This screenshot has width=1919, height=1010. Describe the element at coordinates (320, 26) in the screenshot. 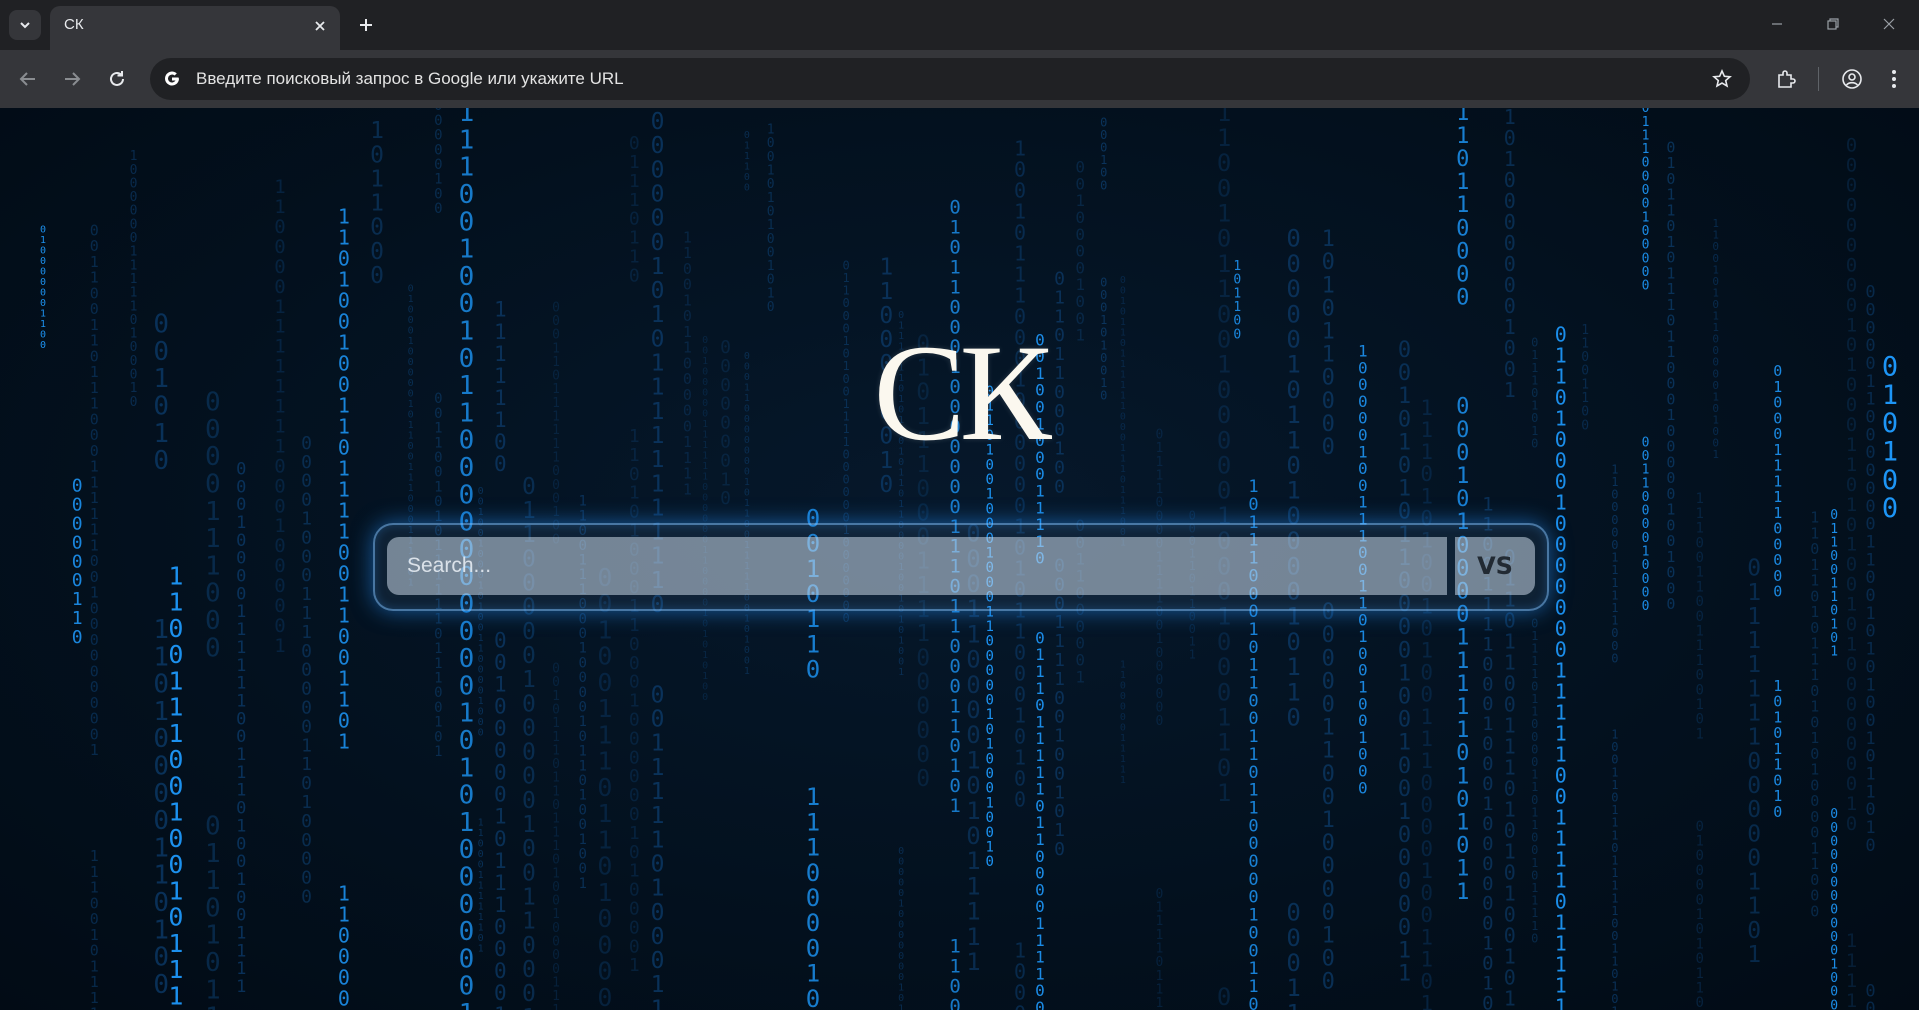

I see `tab-close-button` at that location.